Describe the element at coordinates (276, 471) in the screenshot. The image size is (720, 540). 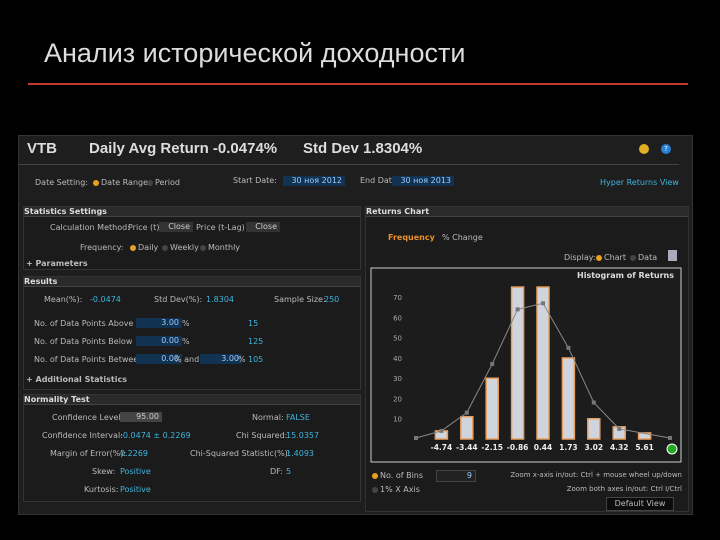
I see `df-label: DF:` at that location.